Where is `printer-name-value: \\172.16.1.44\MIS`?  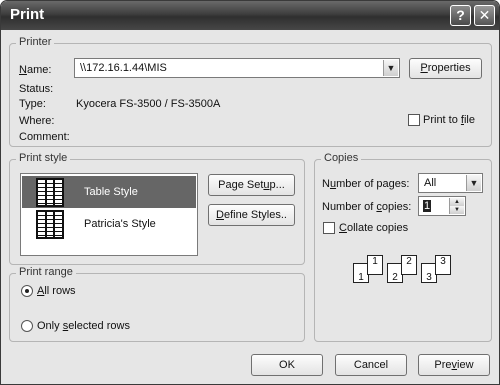 printer-name-value: \\172.16.1.44\MIS is located at coordinates (123, 68).